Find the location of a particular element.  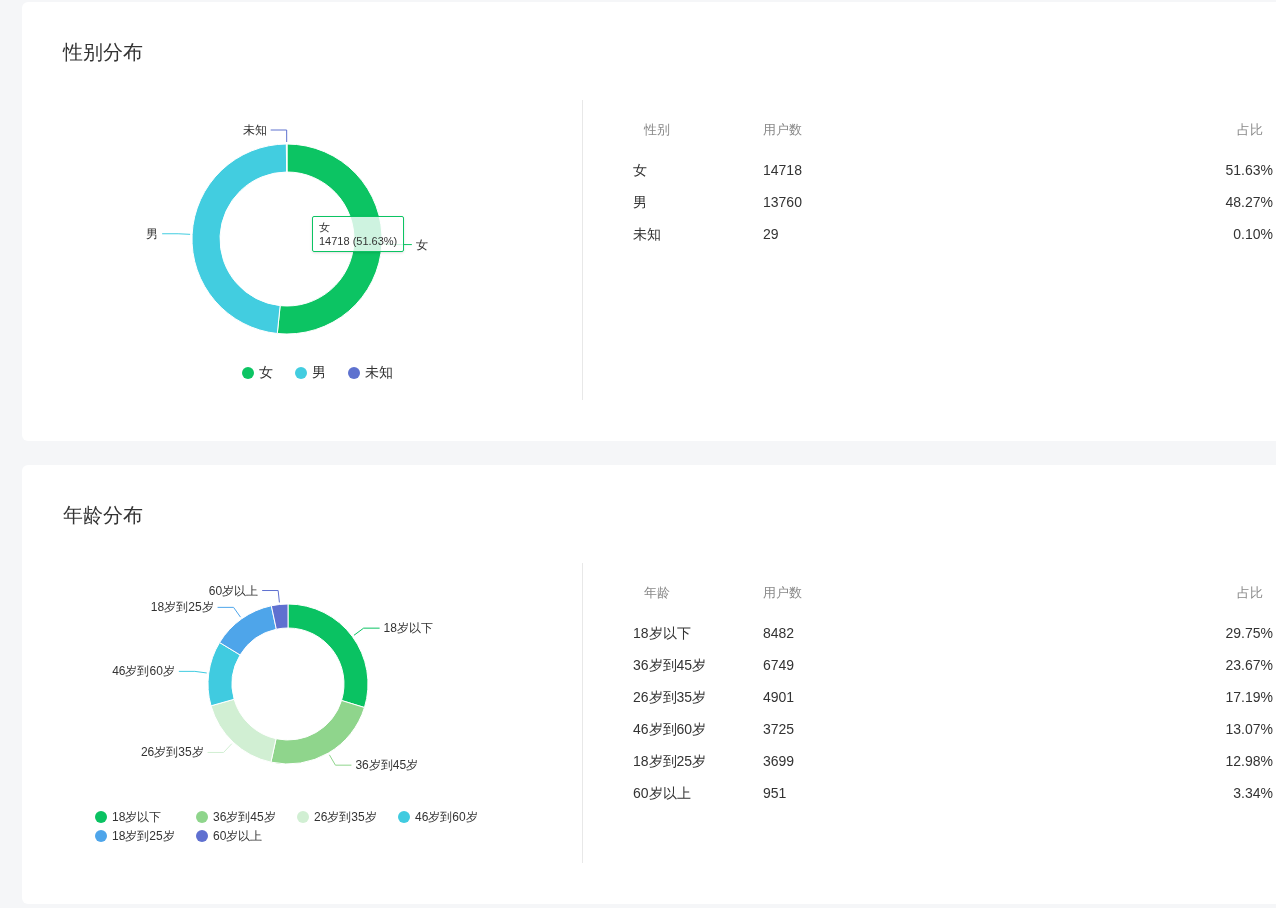

legend-label: 18岁以下 is located at coordinates (137, 817).